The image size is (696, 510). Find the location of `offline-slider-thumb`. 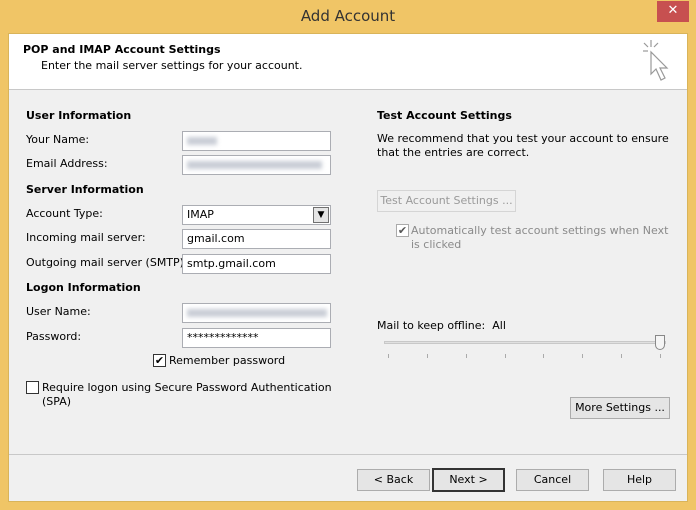

offline-slider-thumb is located at coordinates (660, 342).